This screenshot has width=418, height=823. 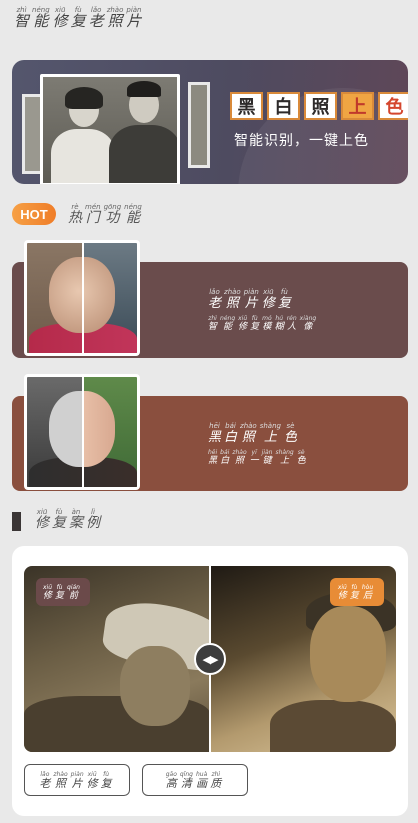 What do you see at coordinates (267, 327) in the screenshot?
I see `hanzi: 模` at bounding box center [267, 327].